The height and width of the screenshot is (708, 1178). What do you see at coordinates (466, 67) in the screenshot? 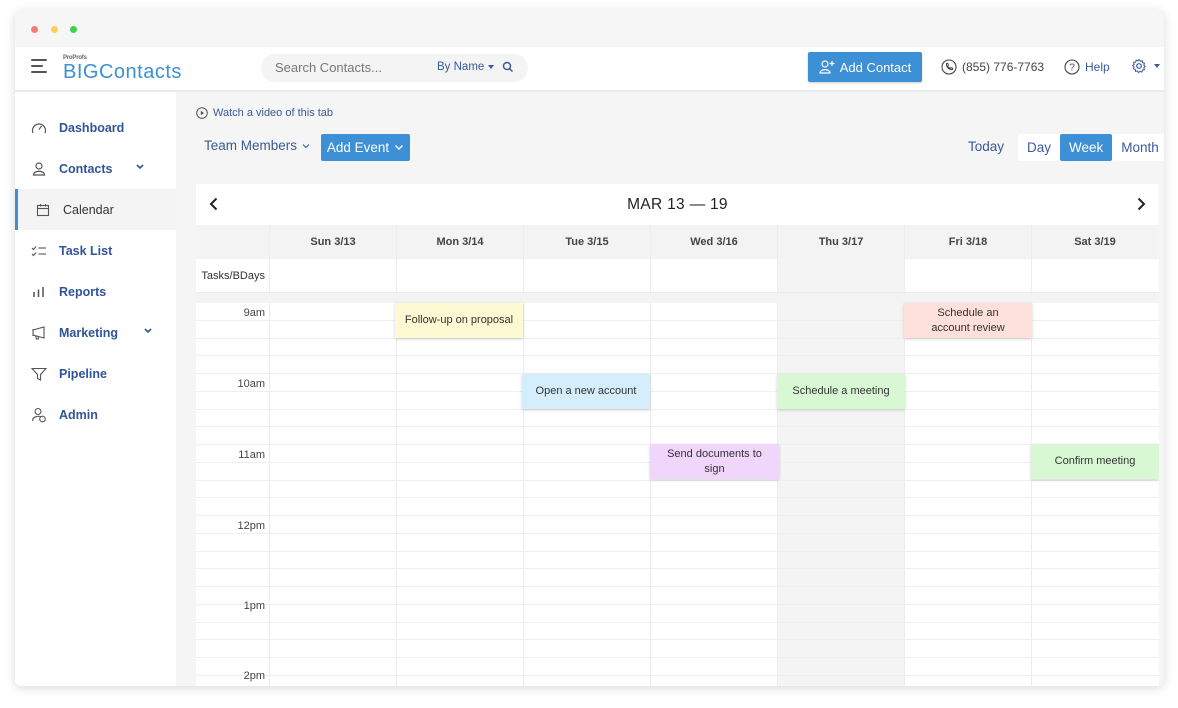
I see `search-filter-dropdown: By Name` at bounding box center [466, 67].